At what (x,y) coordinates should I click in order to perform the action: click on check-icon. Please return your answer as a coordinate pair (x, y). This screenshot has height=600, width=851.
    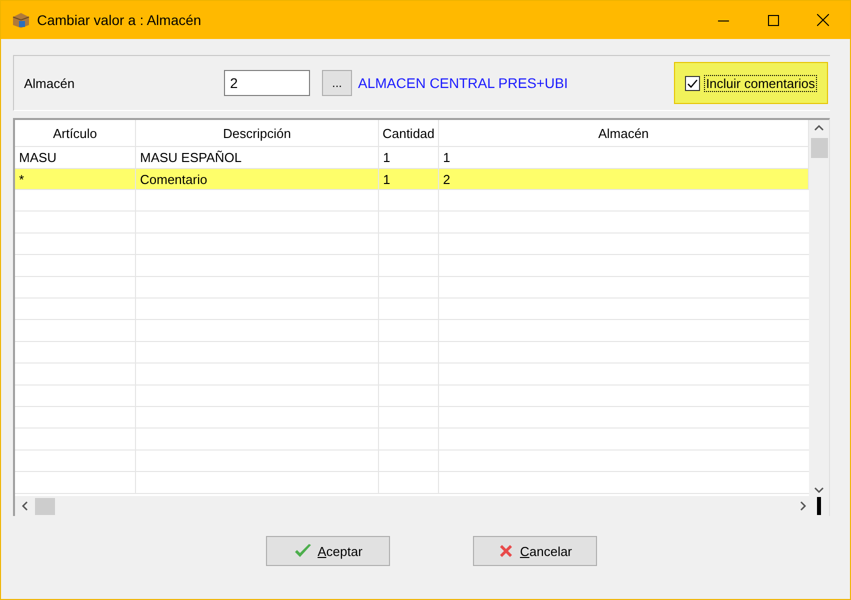
    Looking at the image, I should click on (303, 551).